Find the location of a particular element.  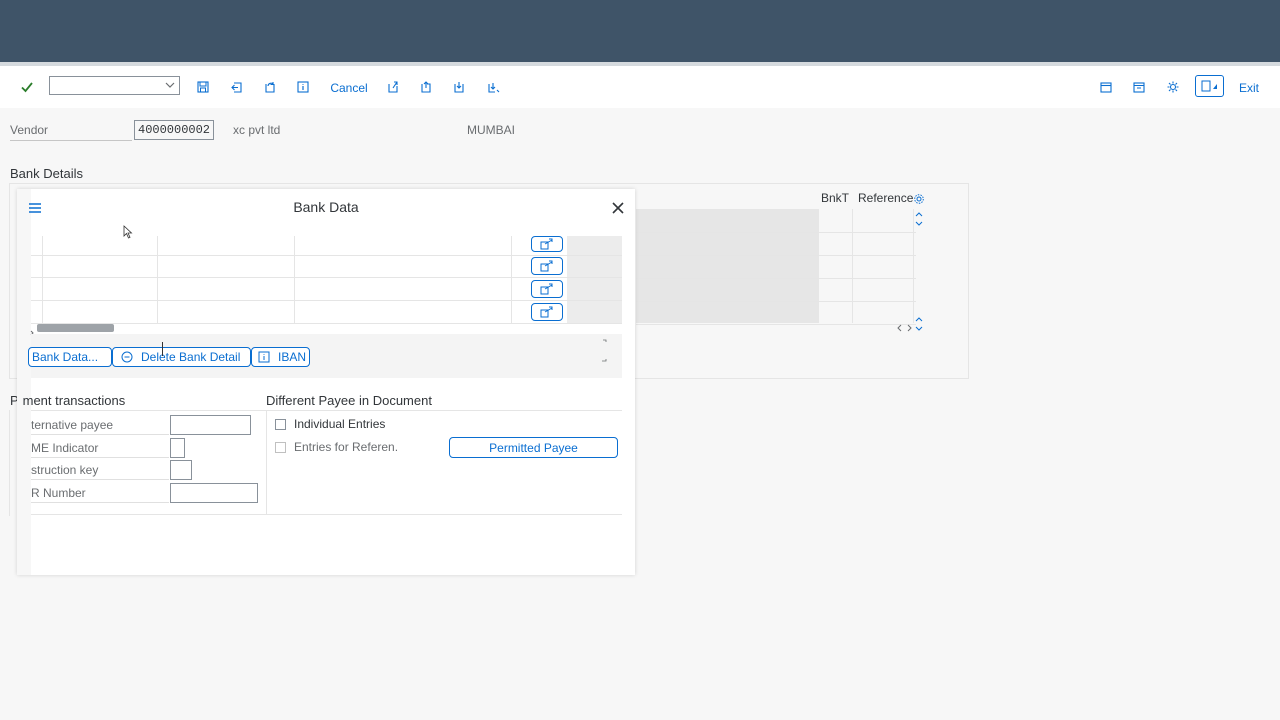

previous-page-icon is located at coordinates (426, 87).